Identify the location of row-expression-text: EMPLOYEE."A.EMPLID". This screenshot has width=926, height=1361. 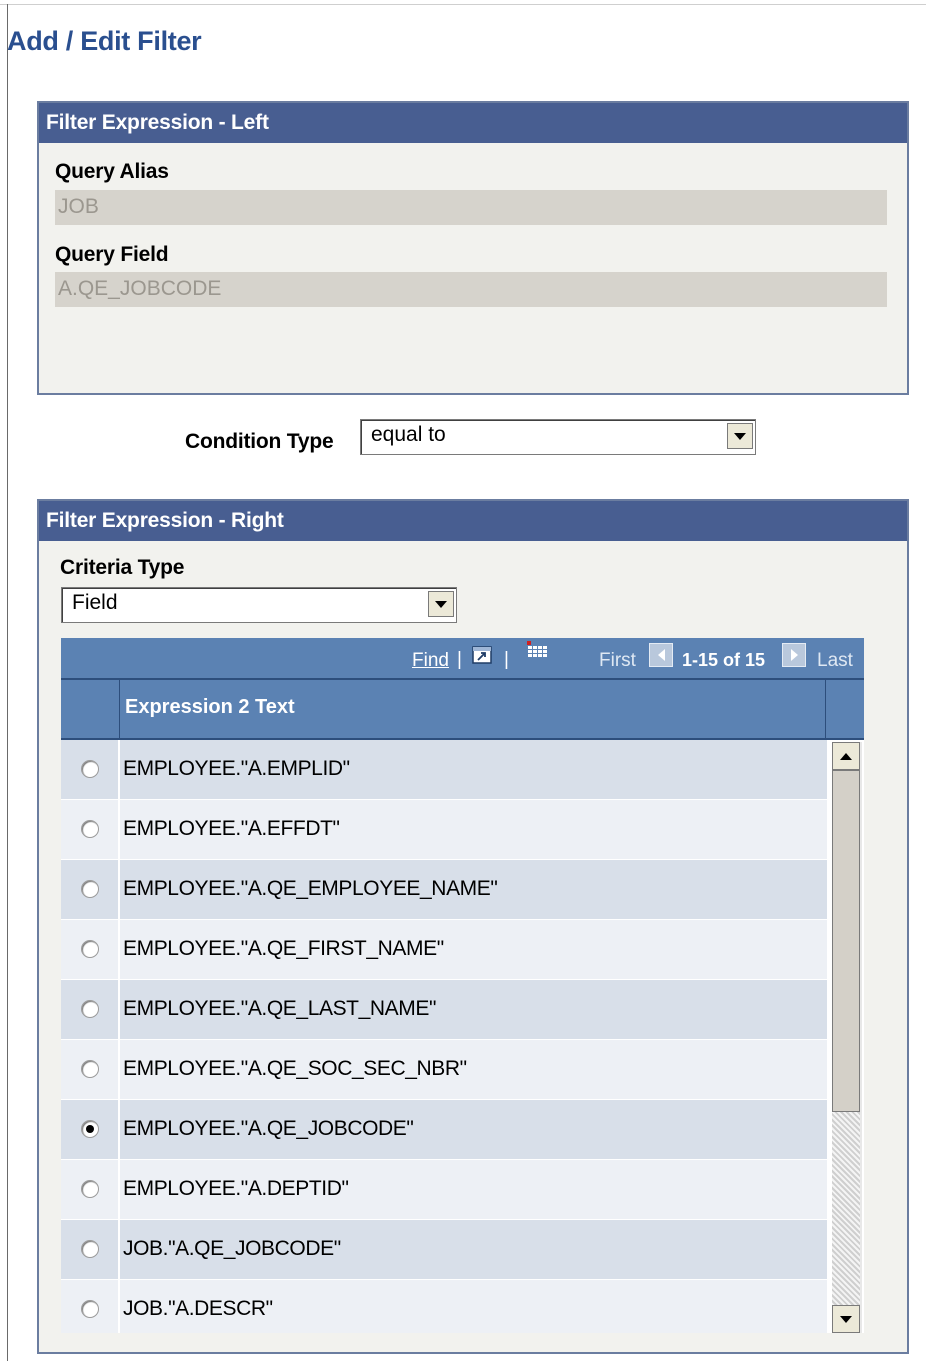
(236, 768).